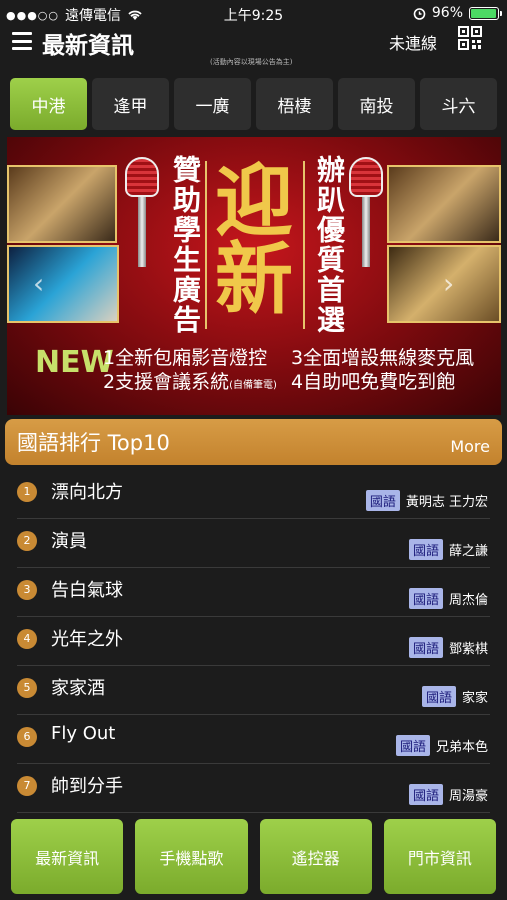 This screenshot has width=507, height=900. I want to click on nav-song-request-button: 手機點歌, so click(191, 856).